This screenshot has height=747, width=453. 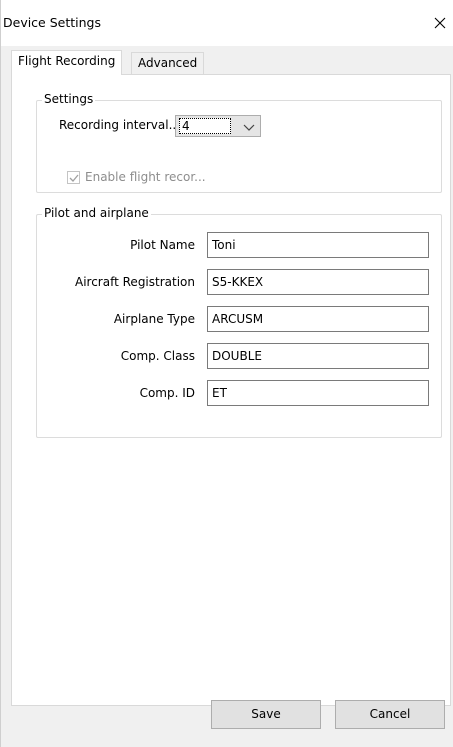 I want to click on recording-interval-select: 4, so click(x=218, y=126).